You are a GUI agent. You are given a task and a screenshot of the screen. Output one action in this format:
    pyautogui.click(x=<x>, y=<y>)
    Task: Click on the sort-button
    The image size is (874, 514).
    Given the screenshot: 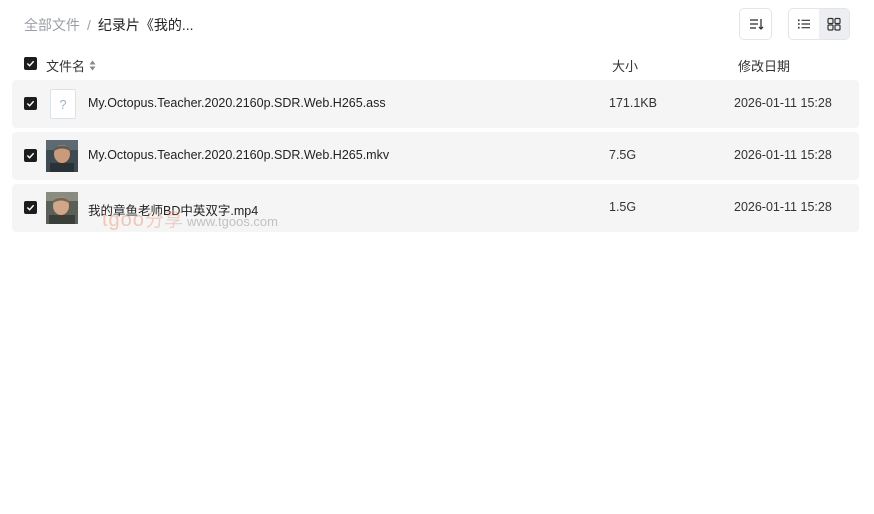 What is the action you would take?
    pyautogui.click(x=755, y=24)
    